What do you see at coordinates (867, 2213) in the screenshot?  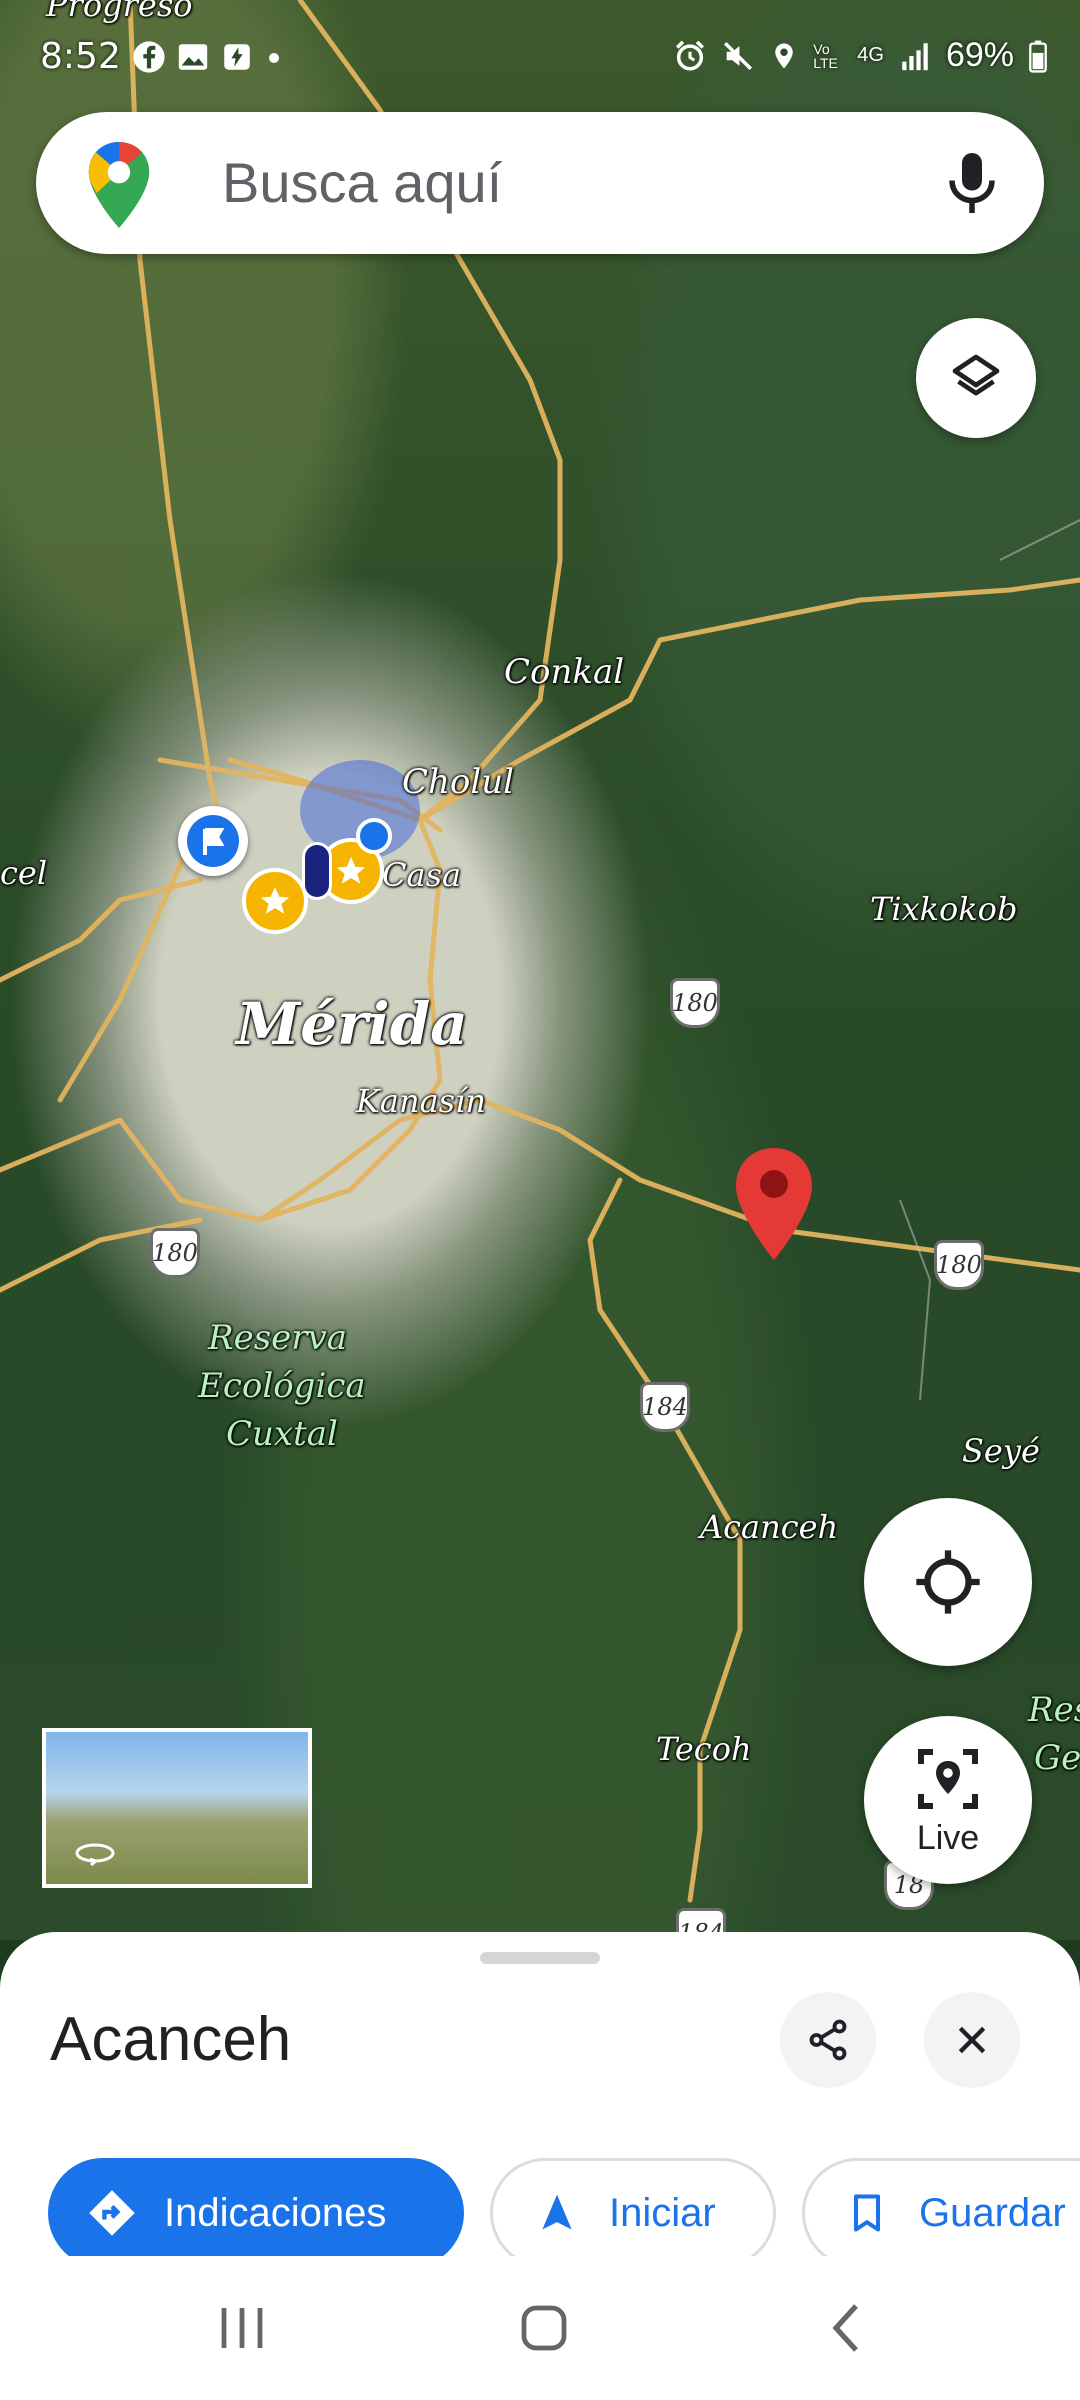 I see `bookmark-icon` at bounding box center [867, 2213].